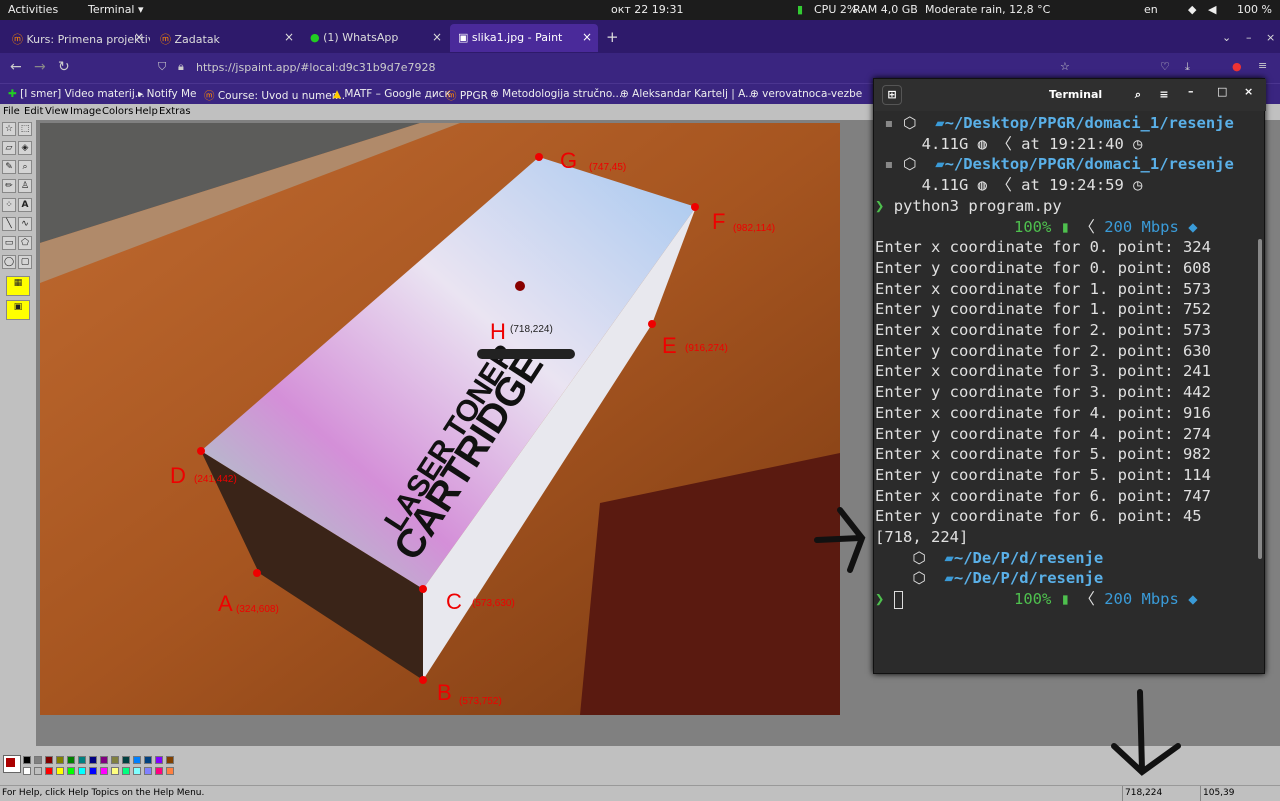 This screenshot has height=801, width=1280. What do you see at coordinates (1065, 66) in the screenshot?
I see `bookmark-star-icon: ☆` at bounding box center [1065, 66].